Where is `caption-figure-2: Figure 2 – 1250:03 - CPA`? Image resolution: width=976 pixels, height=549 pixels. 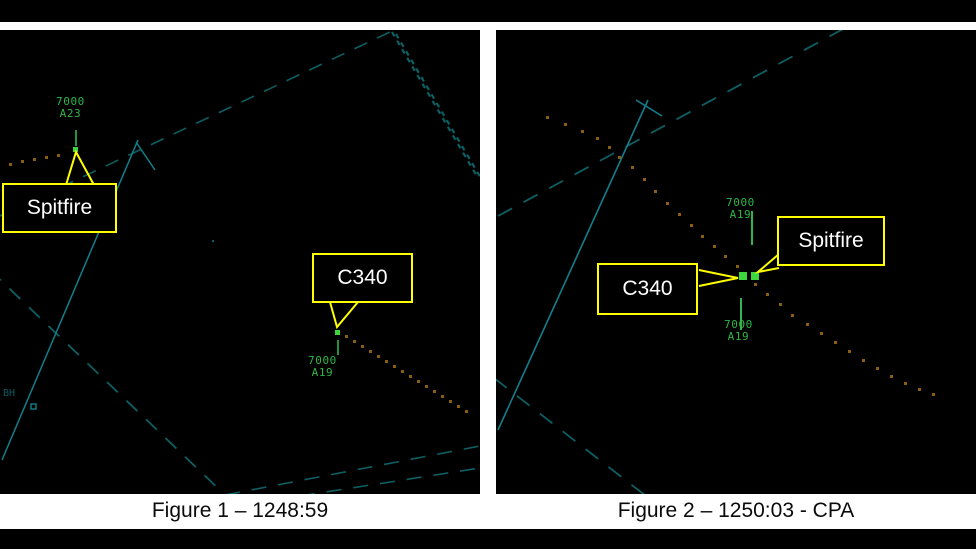 caption-figure-2: Figure 2 – 1250:03 - CPA is located at coordinates (736, 510).